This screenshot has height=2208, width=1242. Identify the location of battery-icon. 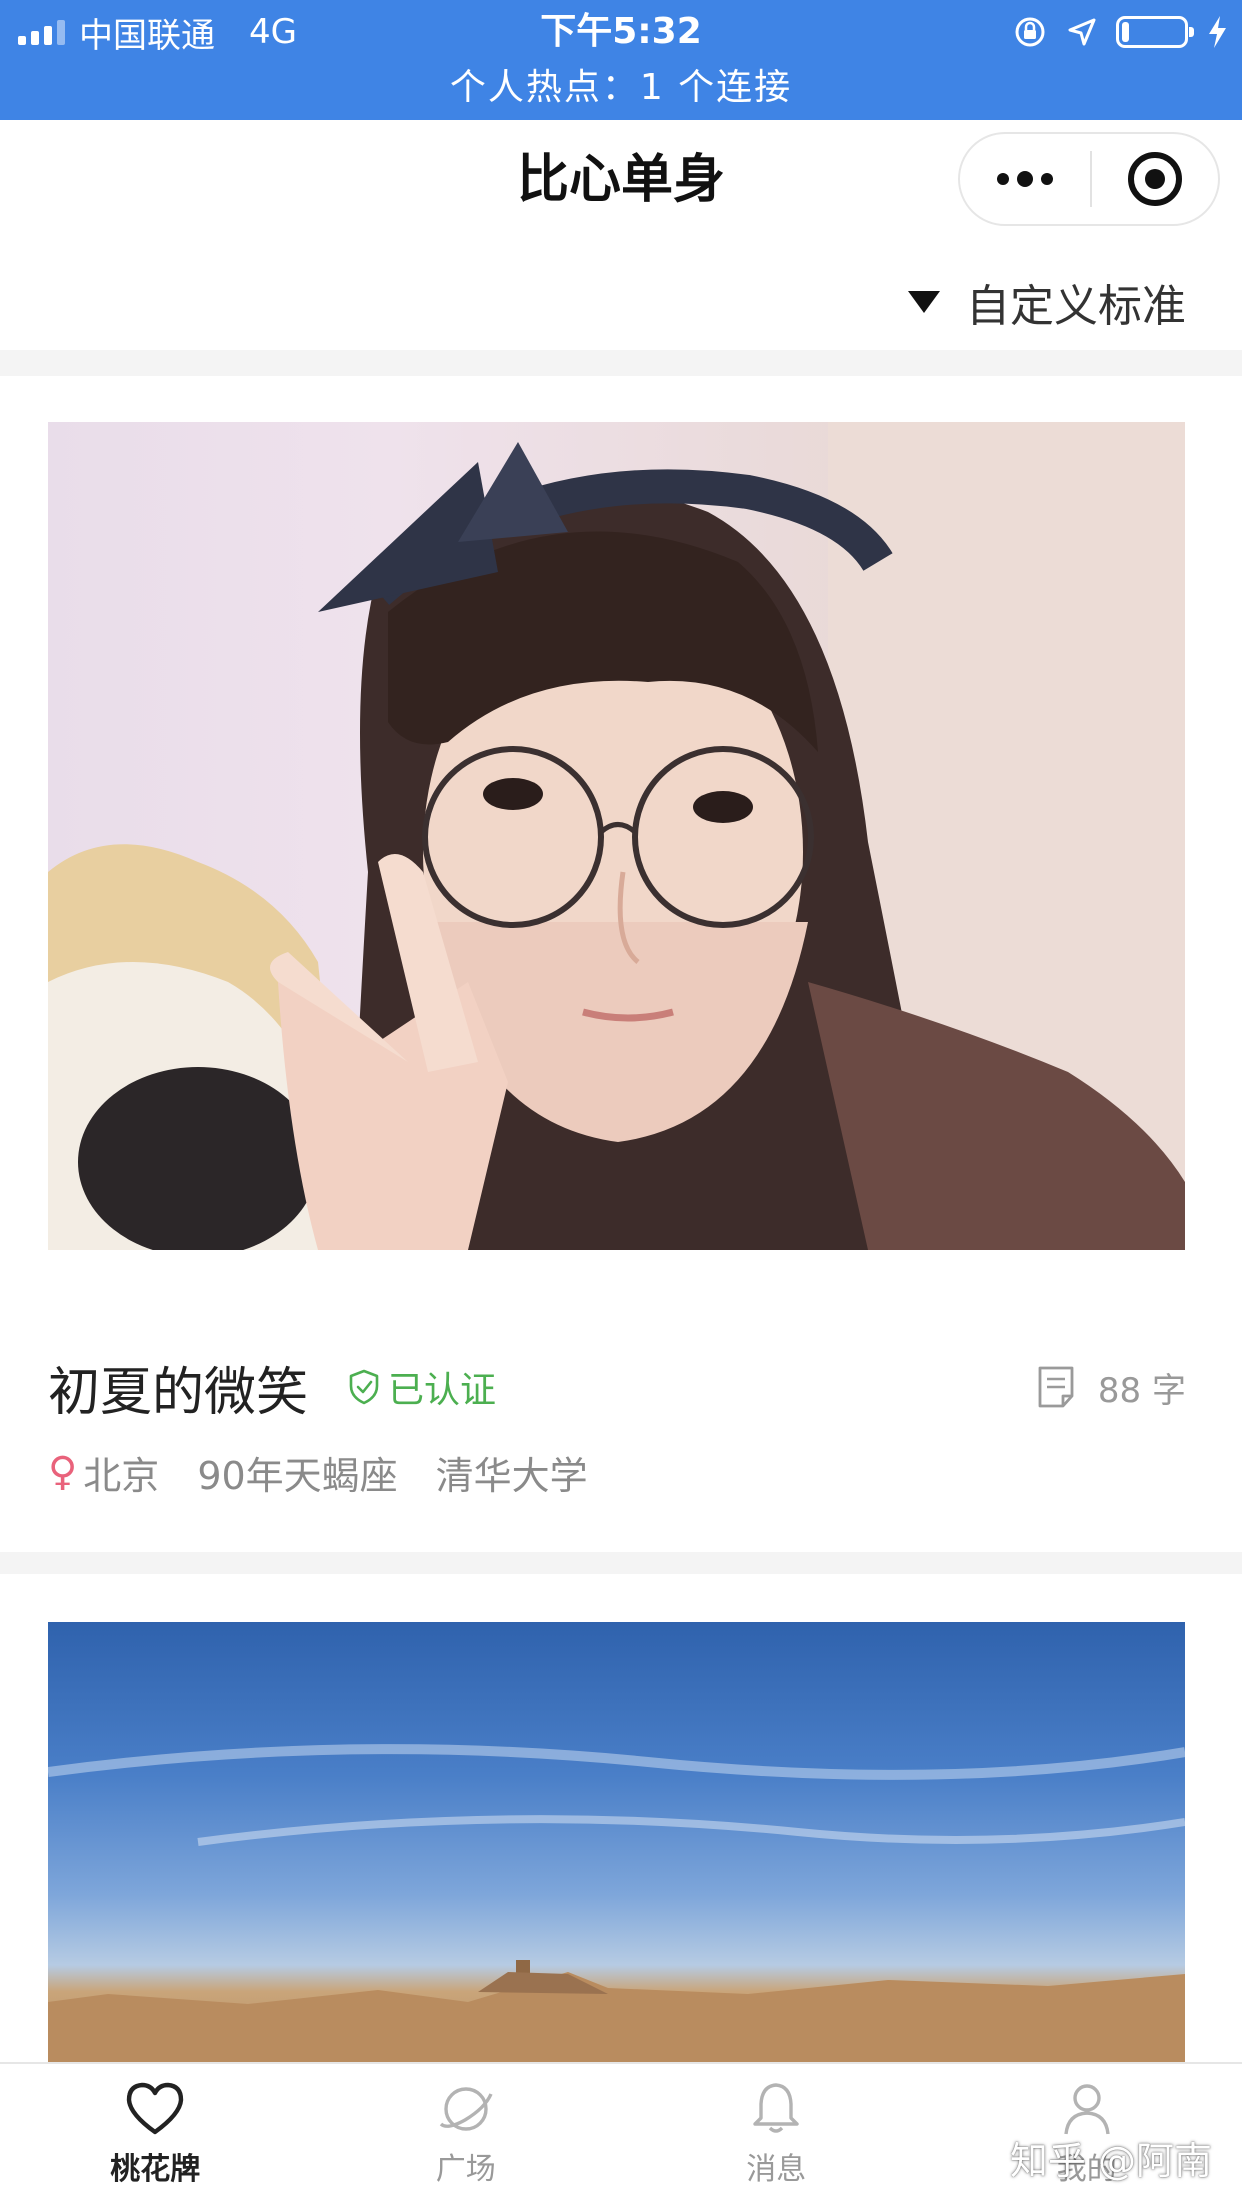
(1155, 32).